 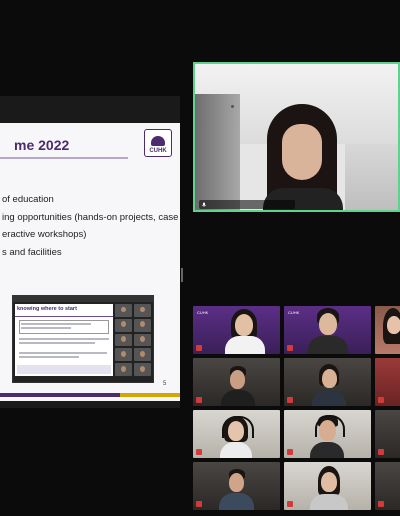 I want to click on embedded-heading: knowing where to start, so click(x=47, y=309).